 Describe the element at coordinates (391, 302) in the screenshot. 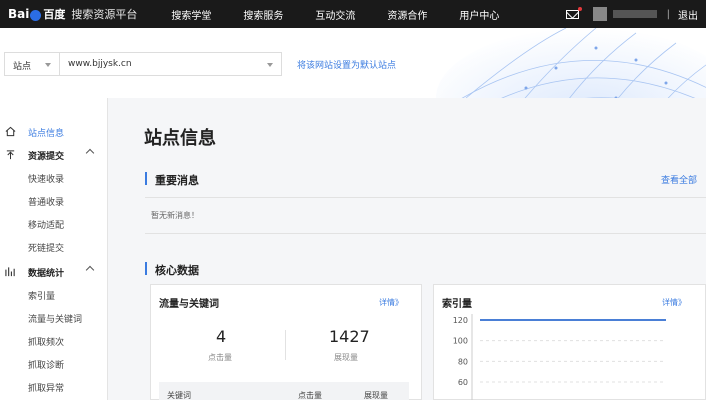

I see `traffic-detail-link: 详情》` at that location.